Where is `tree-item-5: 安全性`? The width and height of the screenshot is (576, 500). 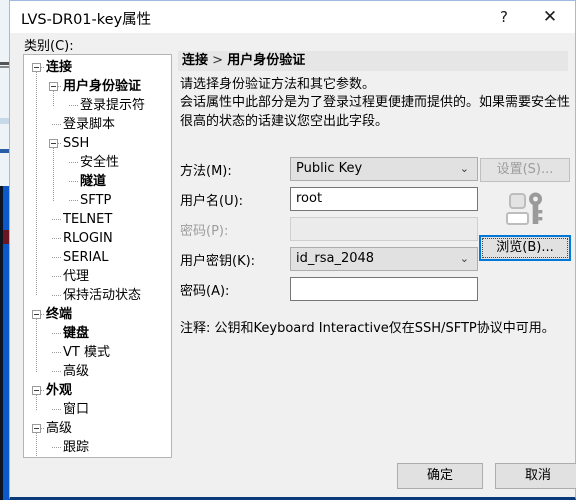 tree-item-5: 安全性 is located at coordinates (99, 162).